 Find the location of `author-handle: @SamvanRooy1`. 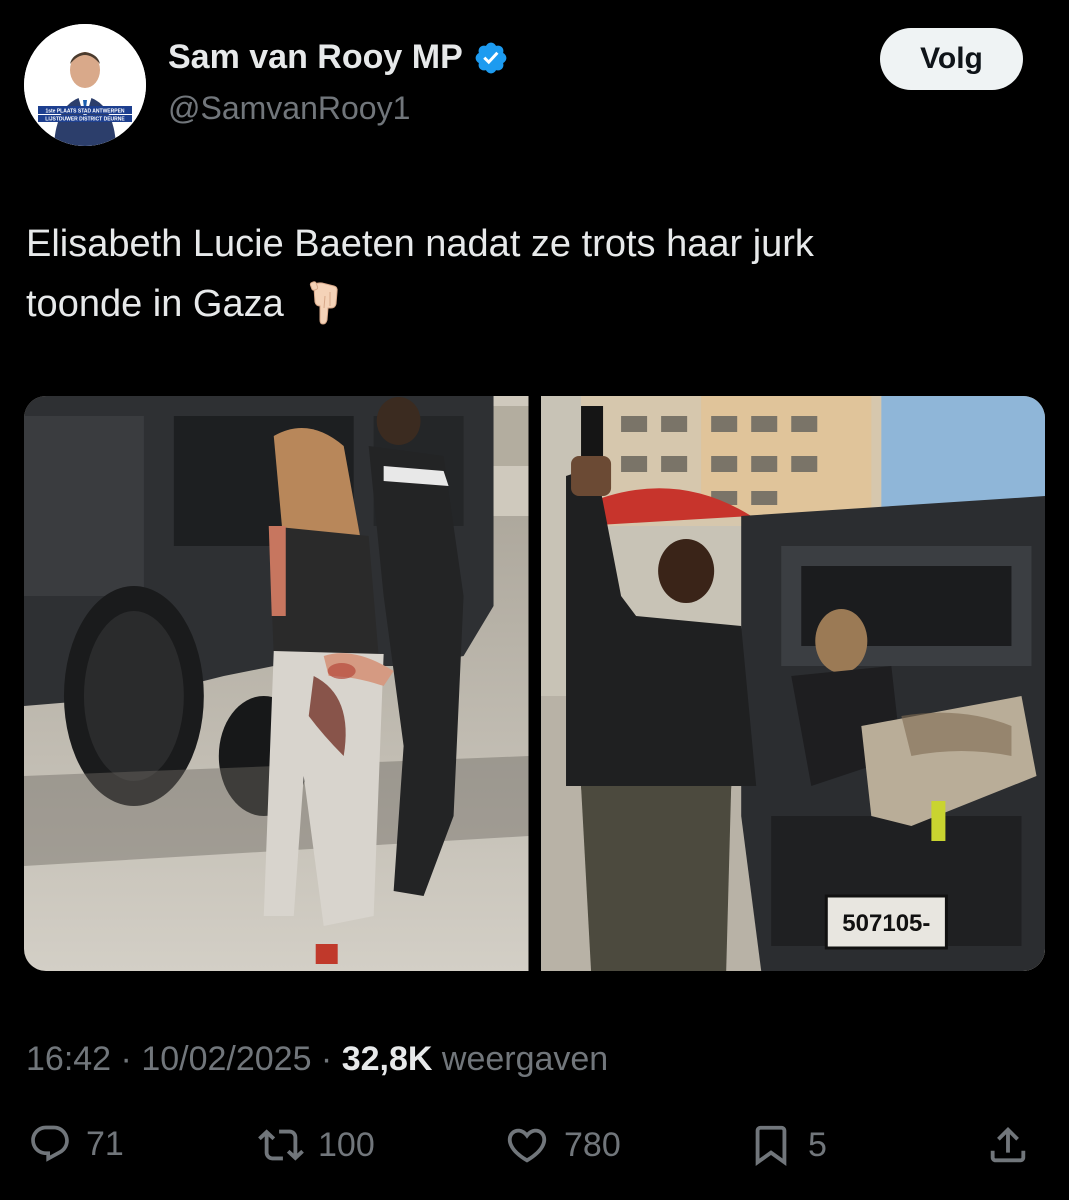

author-handle: @SamvanRooy1 is located at coordinates (289, 108).